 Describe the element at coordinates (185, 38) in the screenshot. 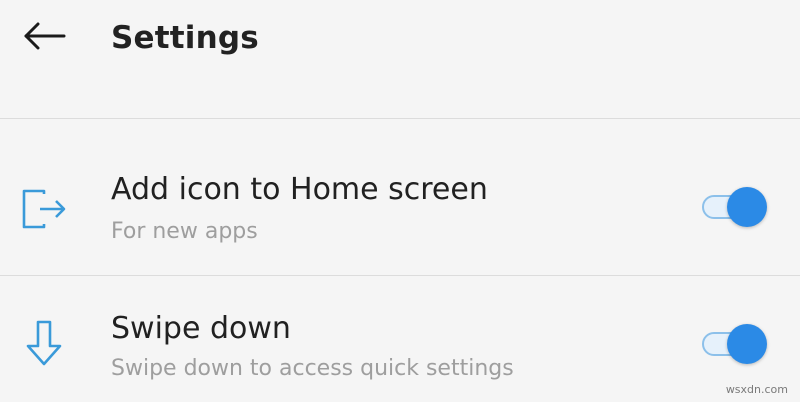

I see `page-title: Settings` at that location.